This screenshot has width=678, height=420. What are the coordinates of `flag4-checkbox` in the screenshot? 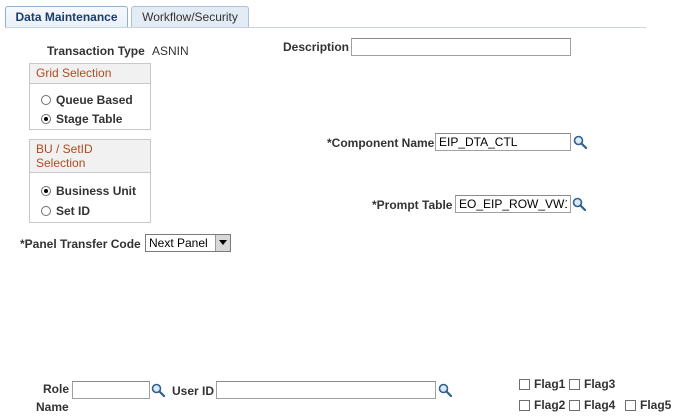 It's located at (574, 405).